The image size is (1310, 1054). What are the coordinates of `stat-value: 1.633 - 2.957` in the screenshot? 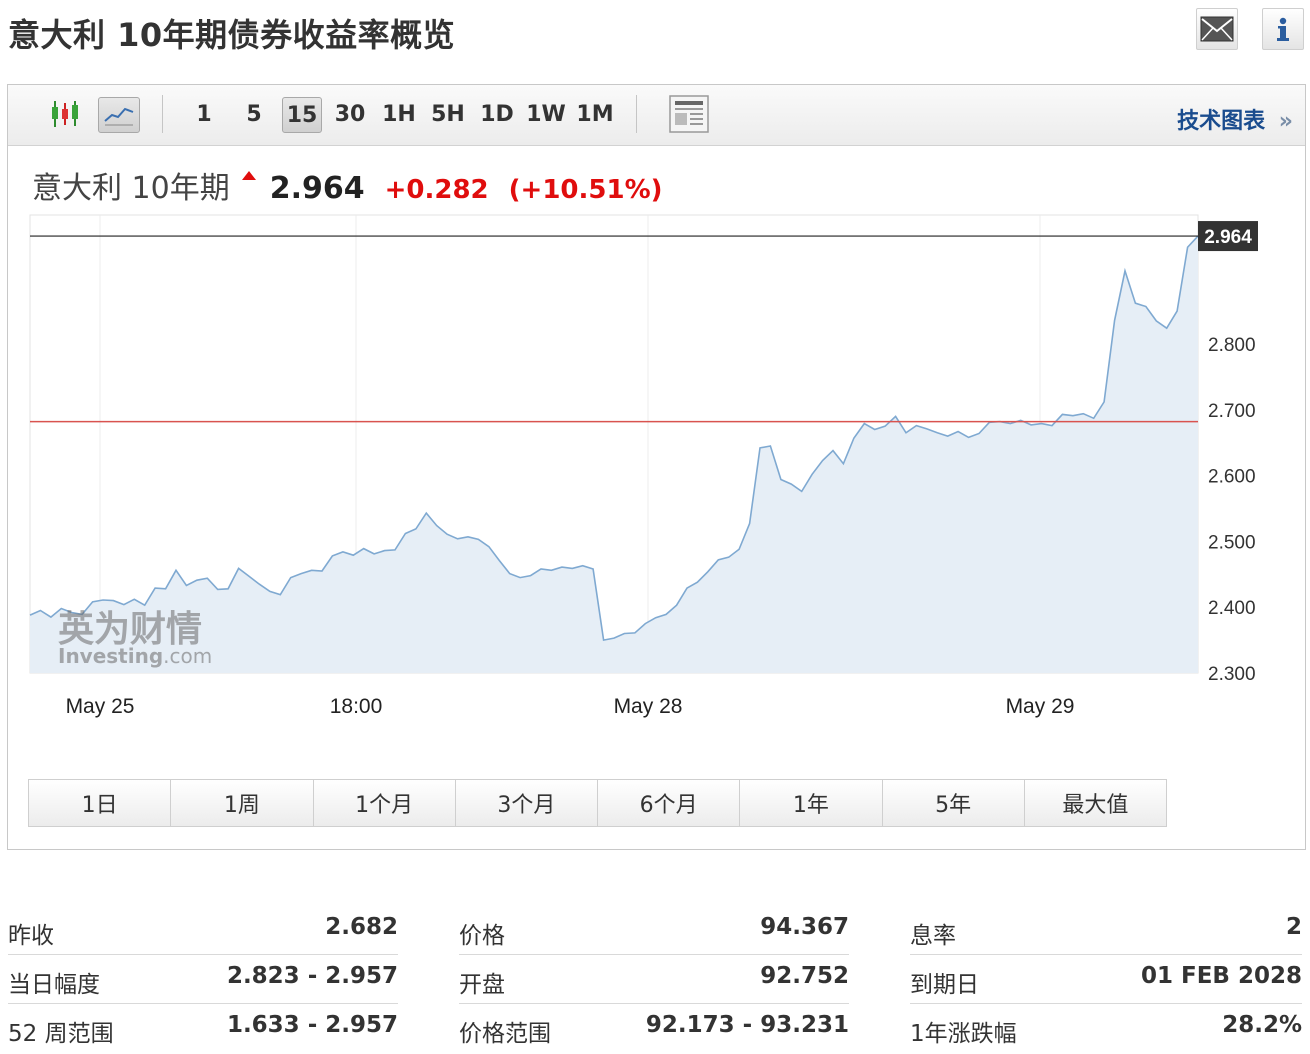 It's located at (312, 1025).